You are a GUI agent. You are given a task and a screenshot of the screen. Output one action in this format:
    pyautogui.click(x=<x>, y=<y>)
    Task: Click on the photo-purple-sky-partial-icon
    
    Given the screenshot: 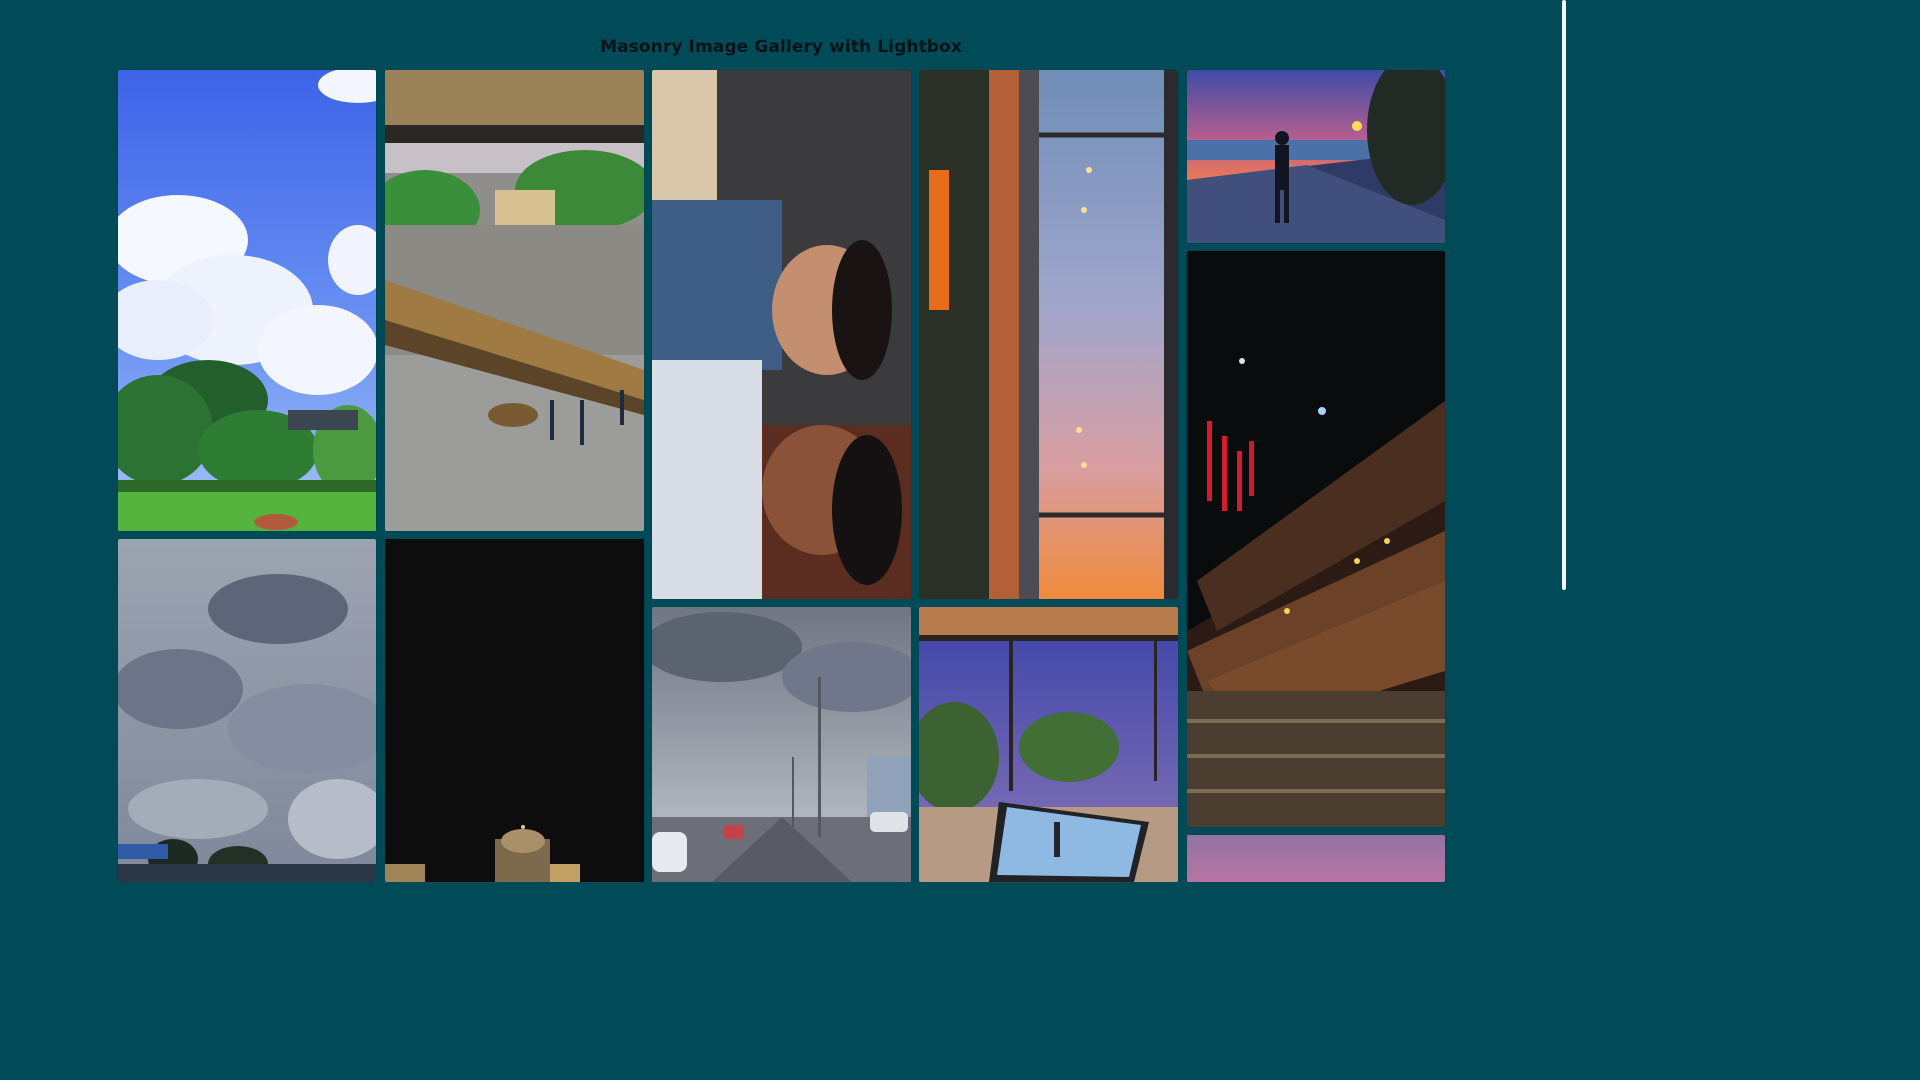 What is the action you would take?
    pyautogui.click(x=1316, y=858)
    